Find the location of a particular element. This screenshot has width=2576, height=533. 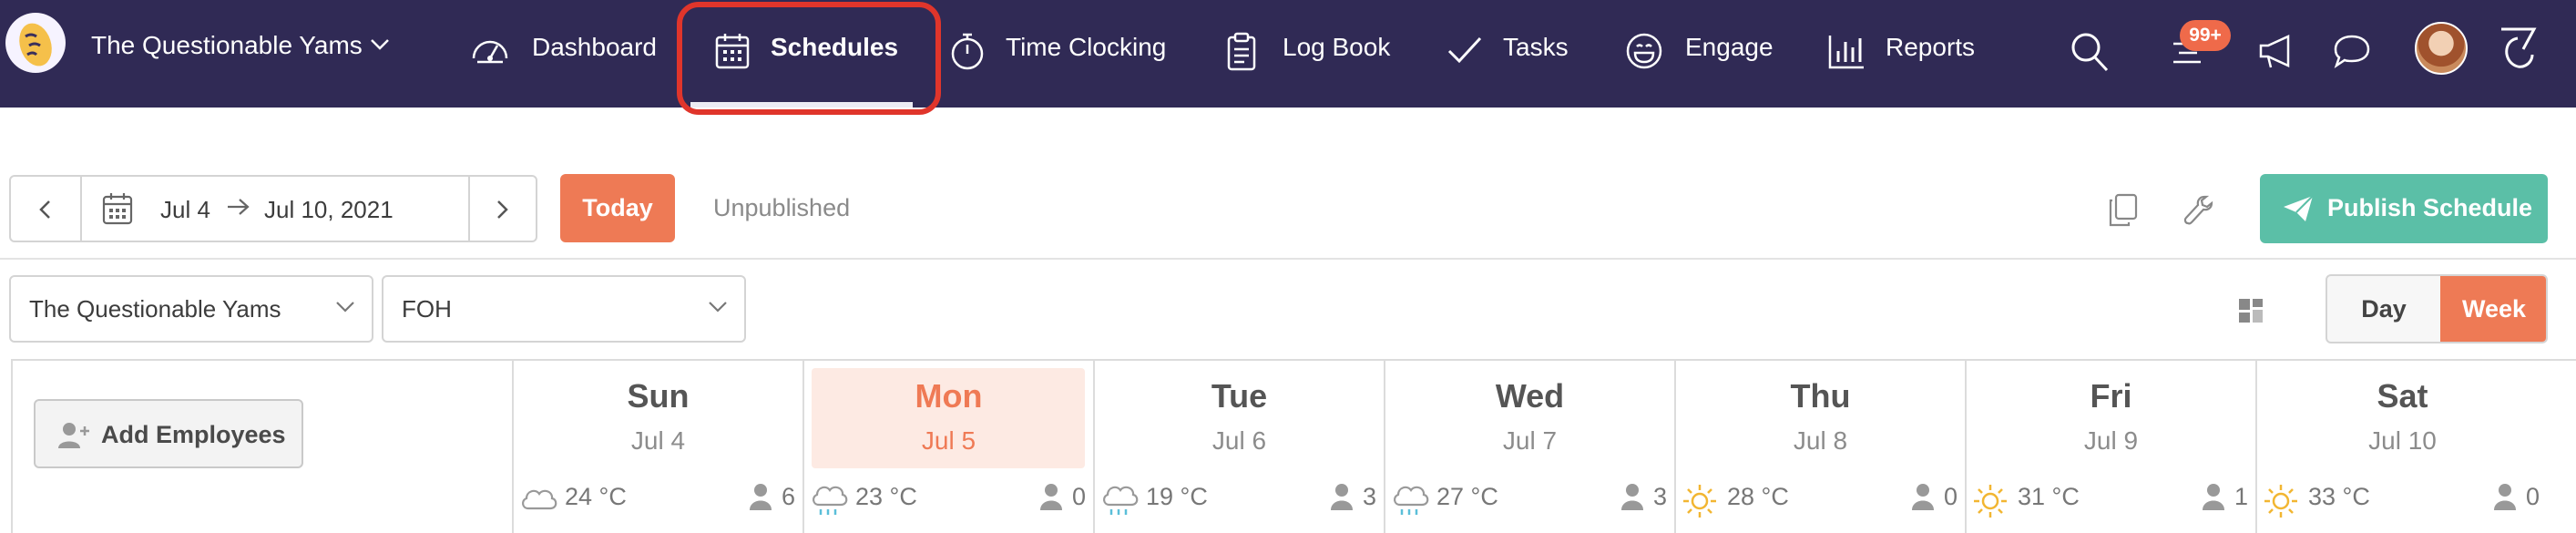

week-view-button: Week is located at coordinates (2493, 309).